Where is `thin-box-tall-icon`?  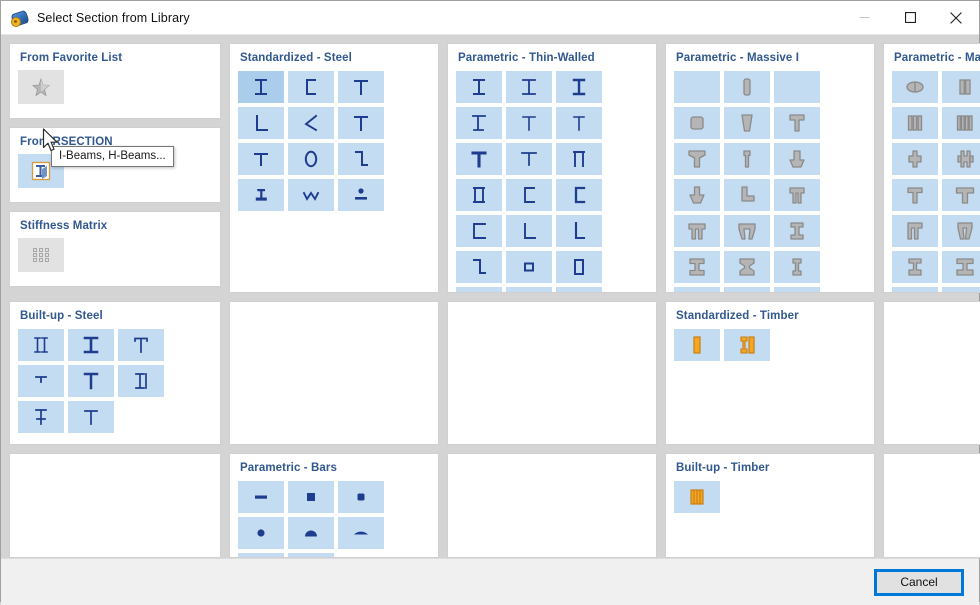
thin-box-tall-icon is located at coordinates (579, 267).